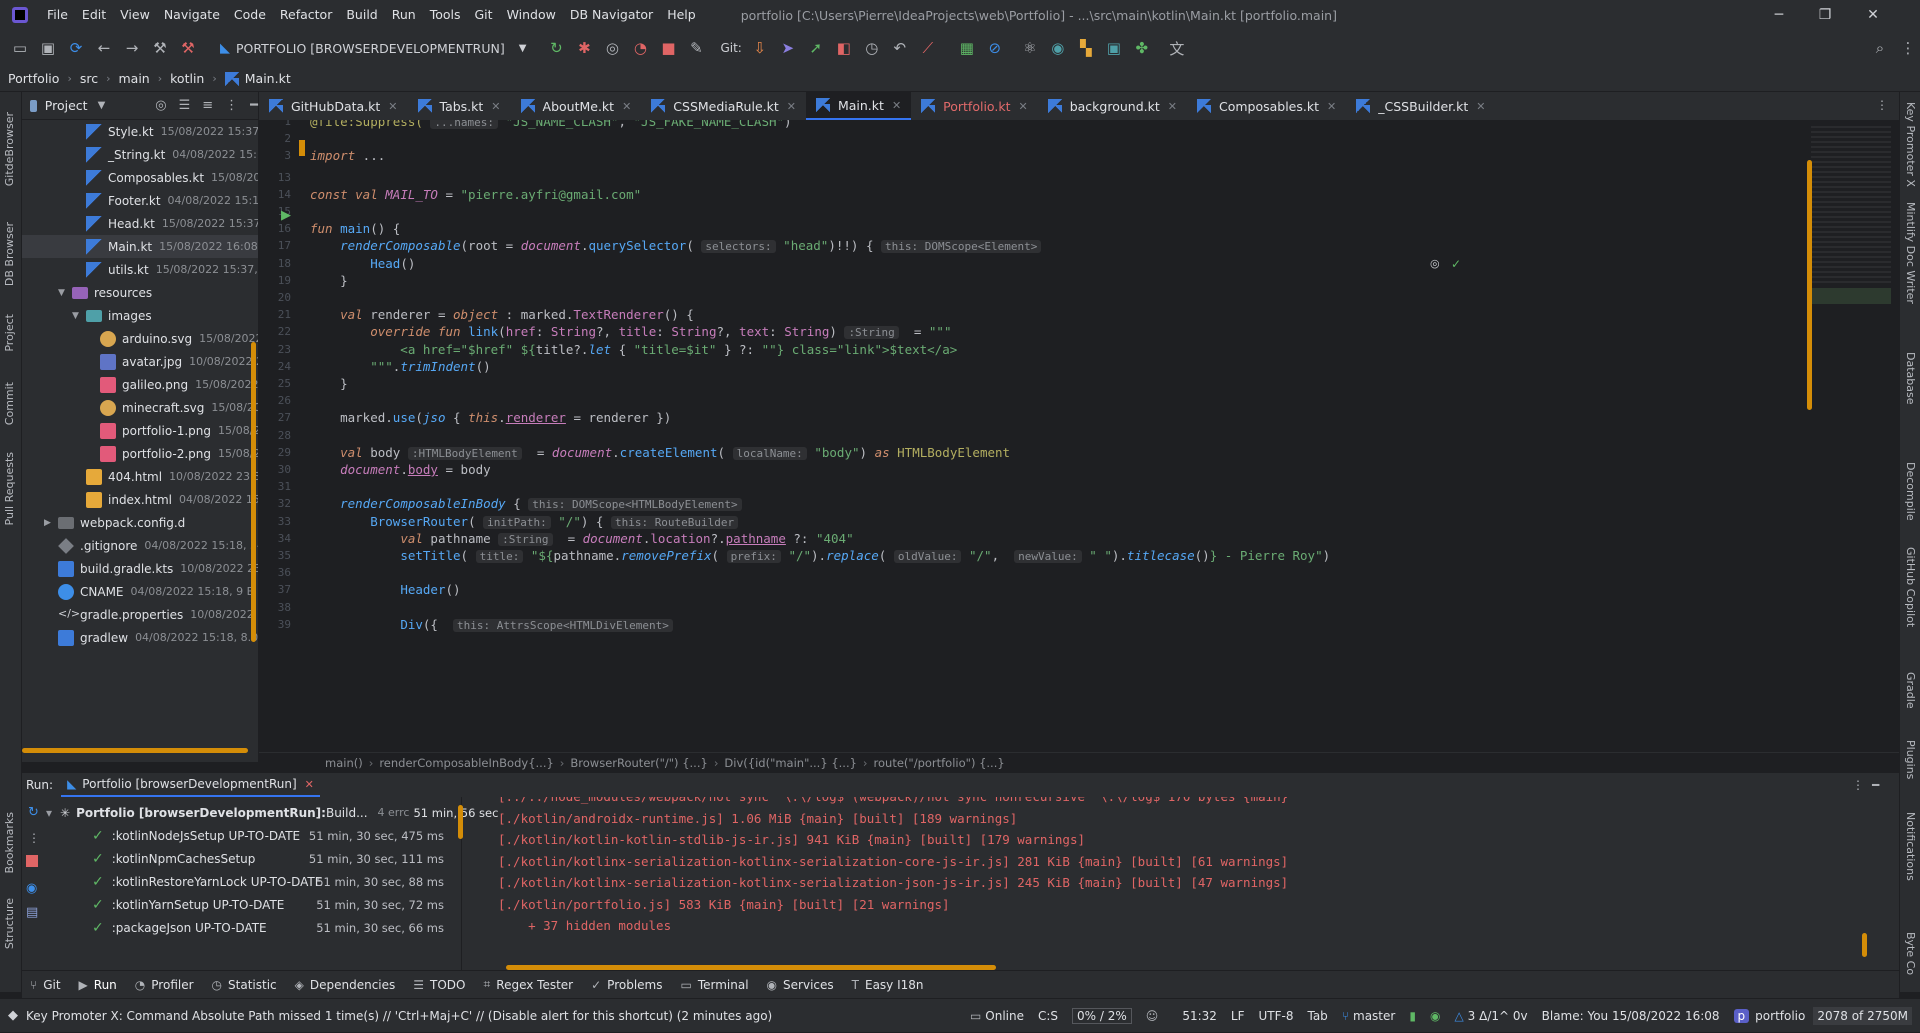  Describe the element at coordinates (1910, 759) in the screenshot. I see `vtab-plugins: Plugins` at that location.